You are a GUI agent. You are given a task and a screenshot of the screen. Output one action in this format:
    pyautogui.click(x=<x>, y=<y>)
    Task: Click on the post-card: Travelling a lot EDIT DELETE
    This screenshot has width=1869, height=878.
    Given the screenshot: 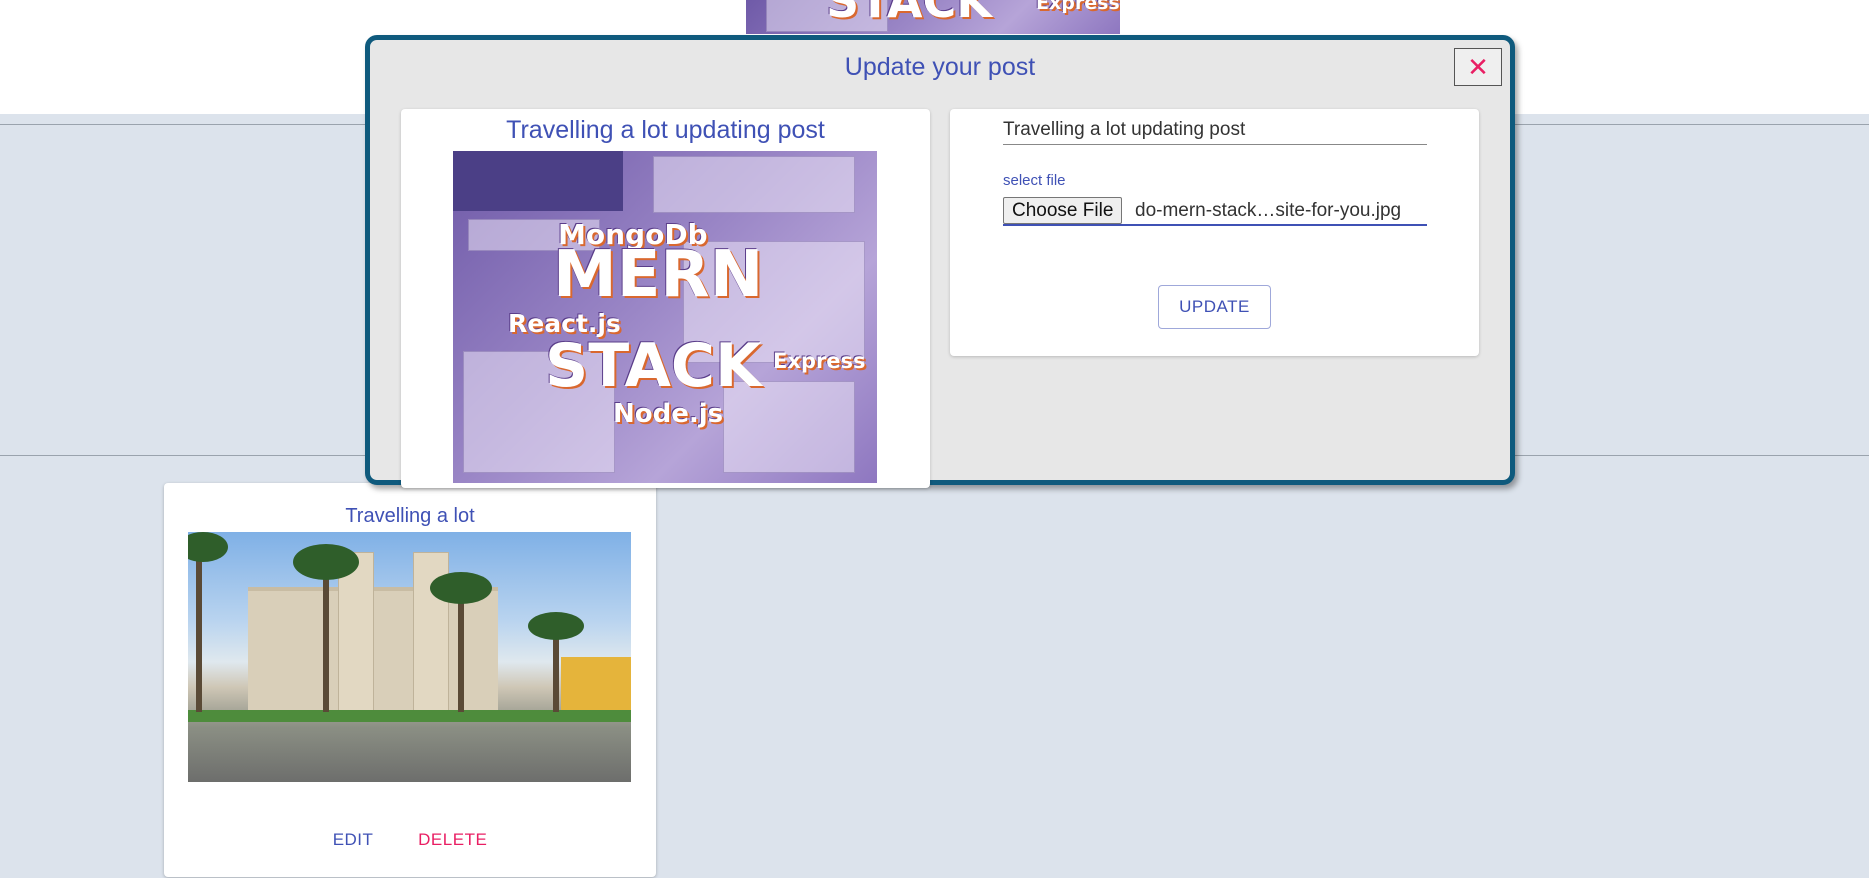 What is the action you would take?
    pyautogui.click(x=410, y=680)
    